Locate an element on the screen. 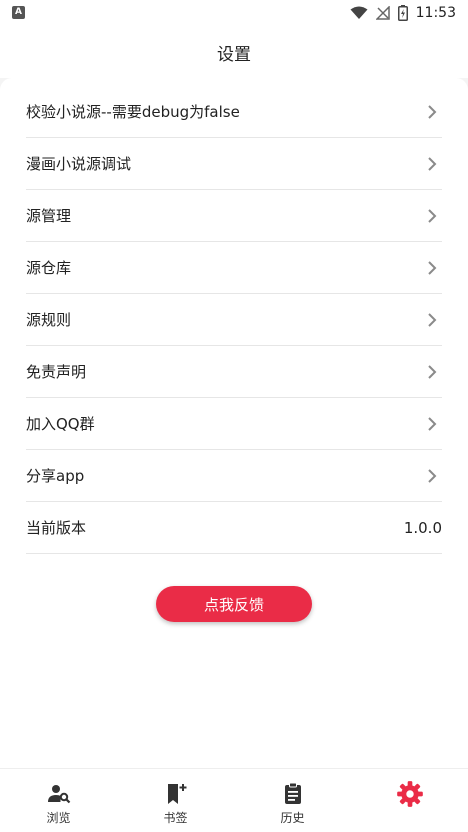 The image size is (468, 832). setting-item-join-qq-group: 加入QQ群 is located at coordinates (234, 424).